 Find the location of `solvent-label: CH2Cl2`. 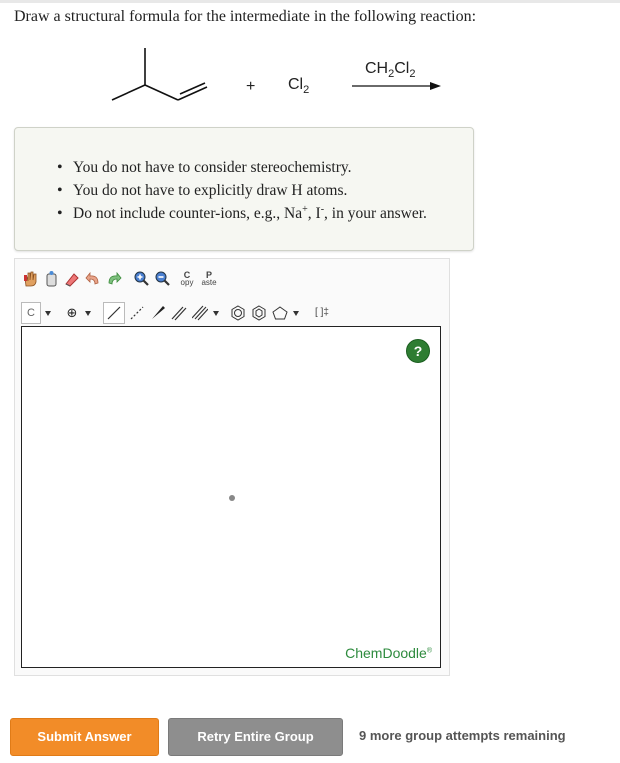

solvent-label: CH2Cl2 is located at coordinates (390, 70).